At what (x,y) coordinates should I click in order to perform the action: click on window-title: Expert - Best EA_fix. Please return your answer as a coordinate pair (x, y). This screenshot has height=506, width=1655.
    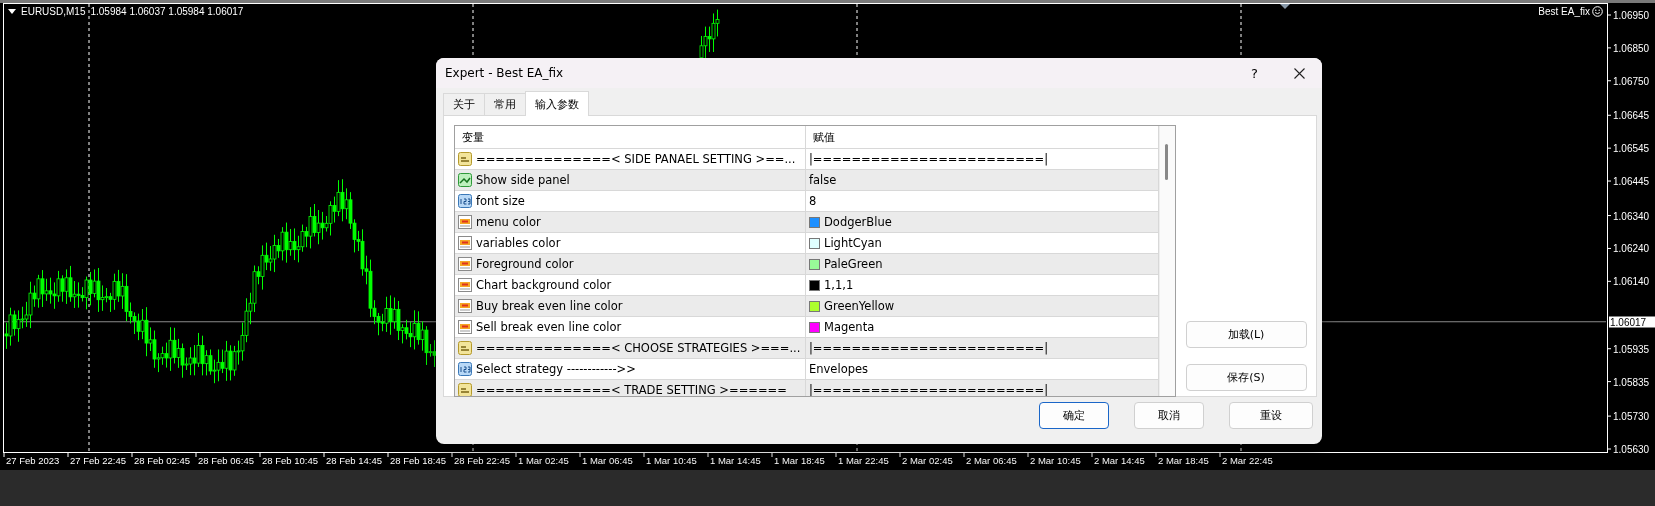
    Looking at the image, I should click on (505, 73).